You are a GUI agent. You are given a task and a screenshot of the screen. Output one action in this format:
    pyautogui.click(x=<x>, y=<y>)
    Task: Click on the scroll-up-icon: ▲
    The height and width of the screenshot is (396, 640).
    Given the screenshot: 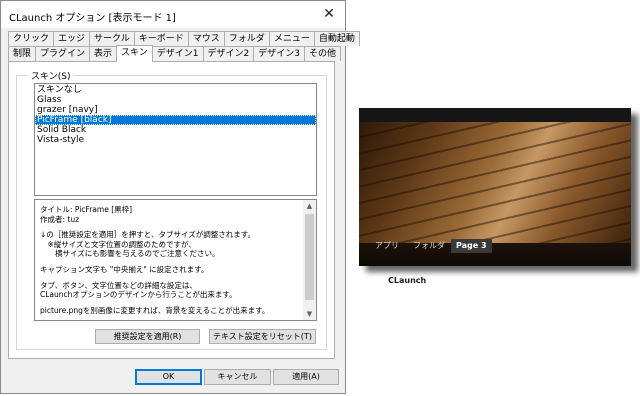 What is the action you would take?
    pyautogui.click(x=309, y=206)
    